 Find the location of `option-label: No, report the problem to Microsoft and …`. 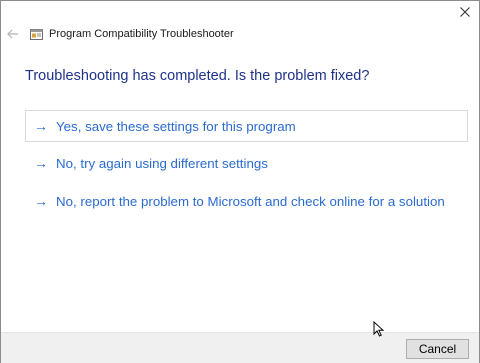

option-label: No, report the problem to Microsoft and … is located at coordinates (250, 201).